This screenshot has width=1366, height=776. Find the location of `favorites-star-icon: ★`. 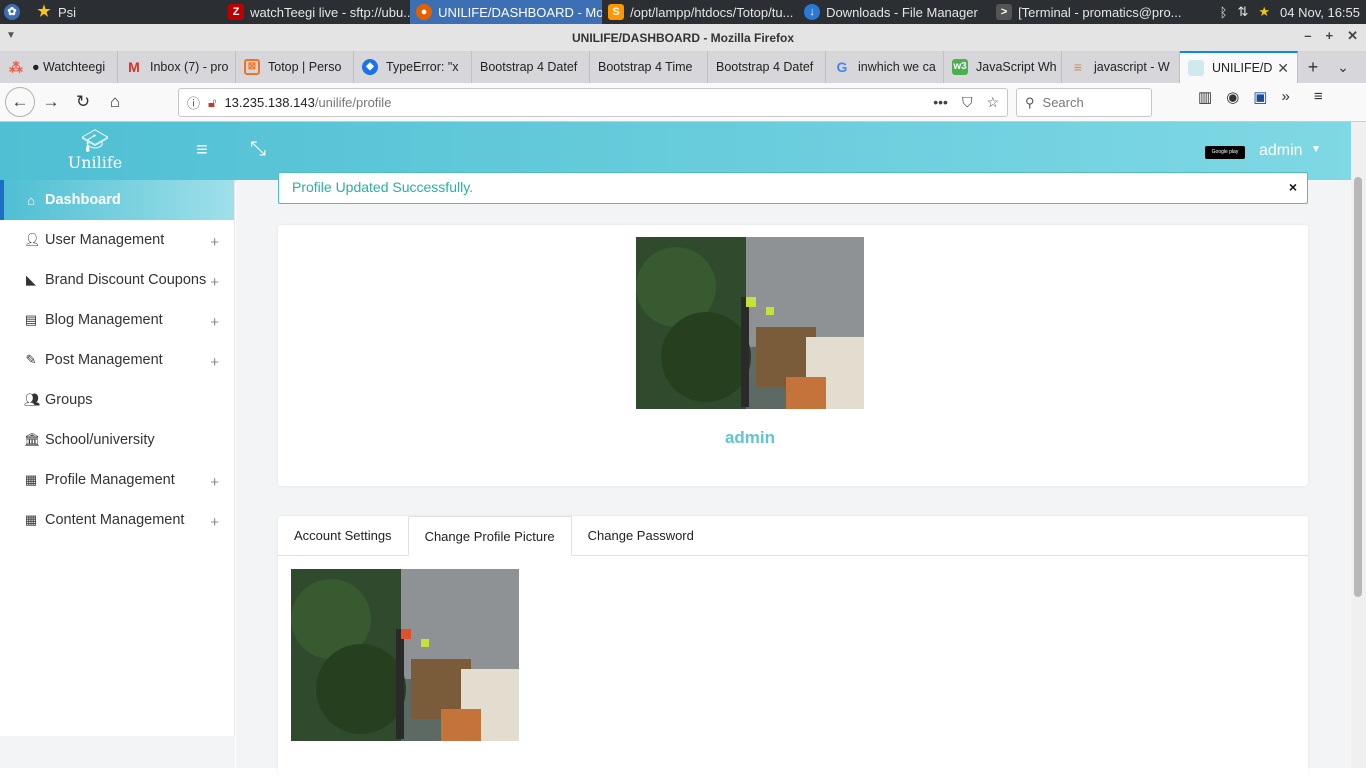

favorites-star-icon: ★ is located at coordinates (1264, 12).